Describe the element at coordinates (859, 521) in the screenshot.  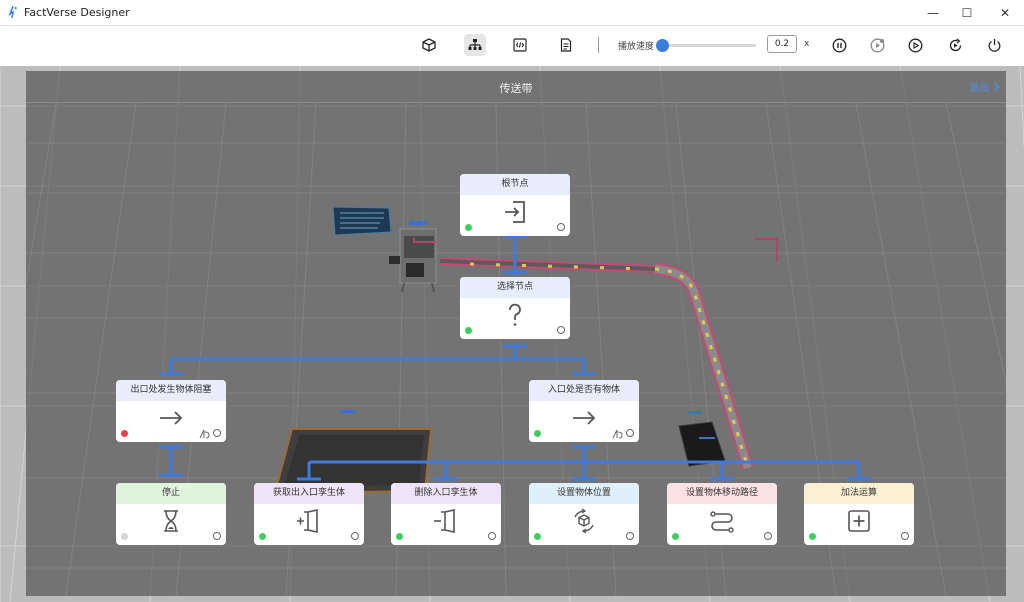
I see `plus-box-icon` at that location.